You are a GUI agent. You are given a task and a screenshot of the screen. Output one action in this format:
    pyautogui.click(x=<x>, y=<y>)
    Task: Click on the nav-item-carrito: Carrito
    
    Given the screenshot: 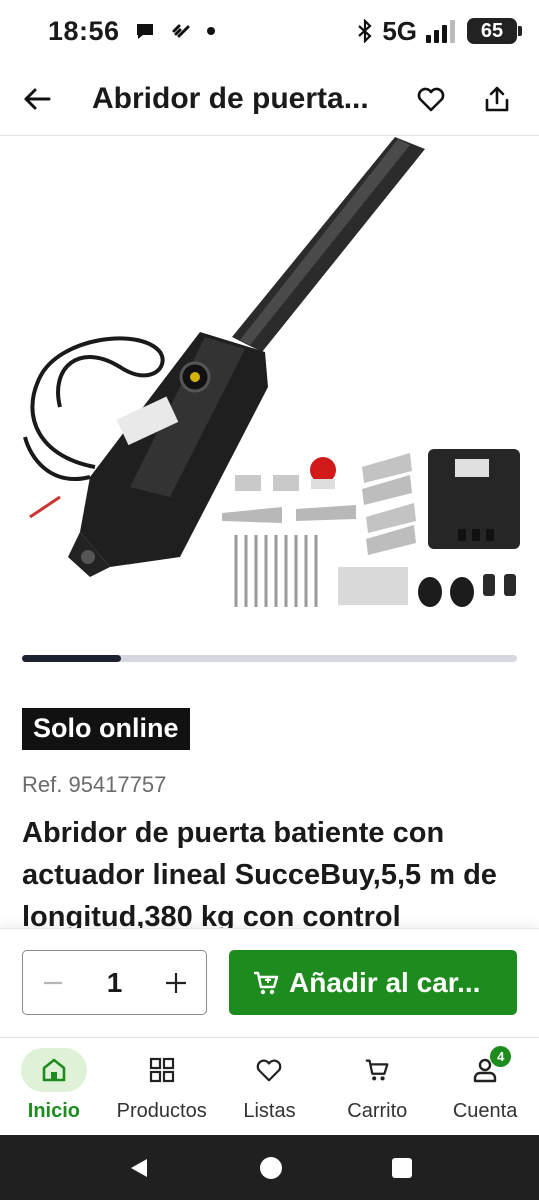 What is the action you would take?
    pyautogui.click(x=377, y=1086)
    